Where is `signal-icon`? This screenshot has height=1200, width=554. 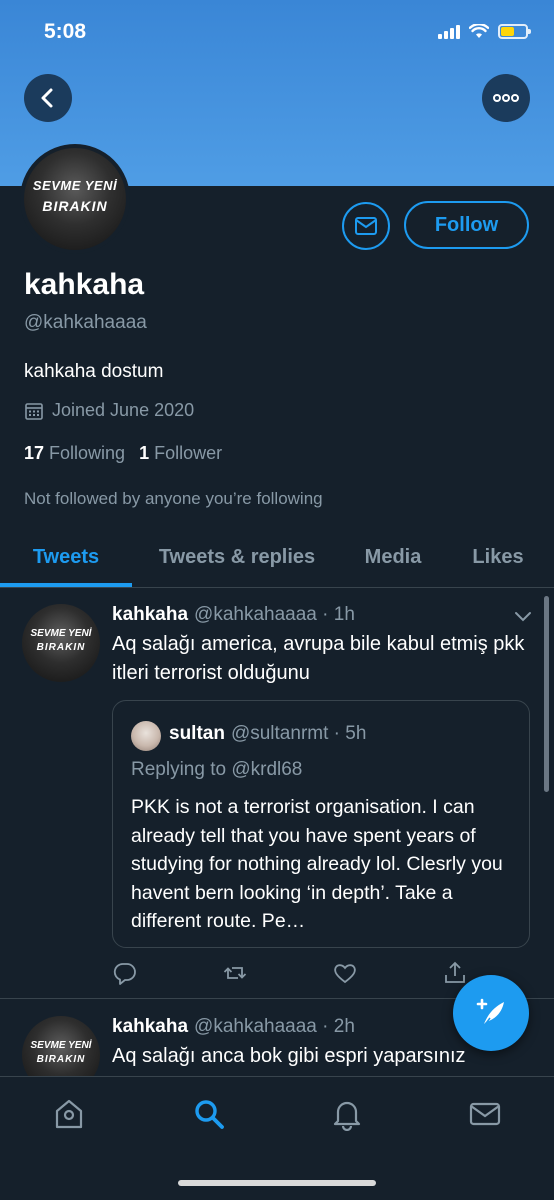 signal-icon is located at coordinates (449, 31).